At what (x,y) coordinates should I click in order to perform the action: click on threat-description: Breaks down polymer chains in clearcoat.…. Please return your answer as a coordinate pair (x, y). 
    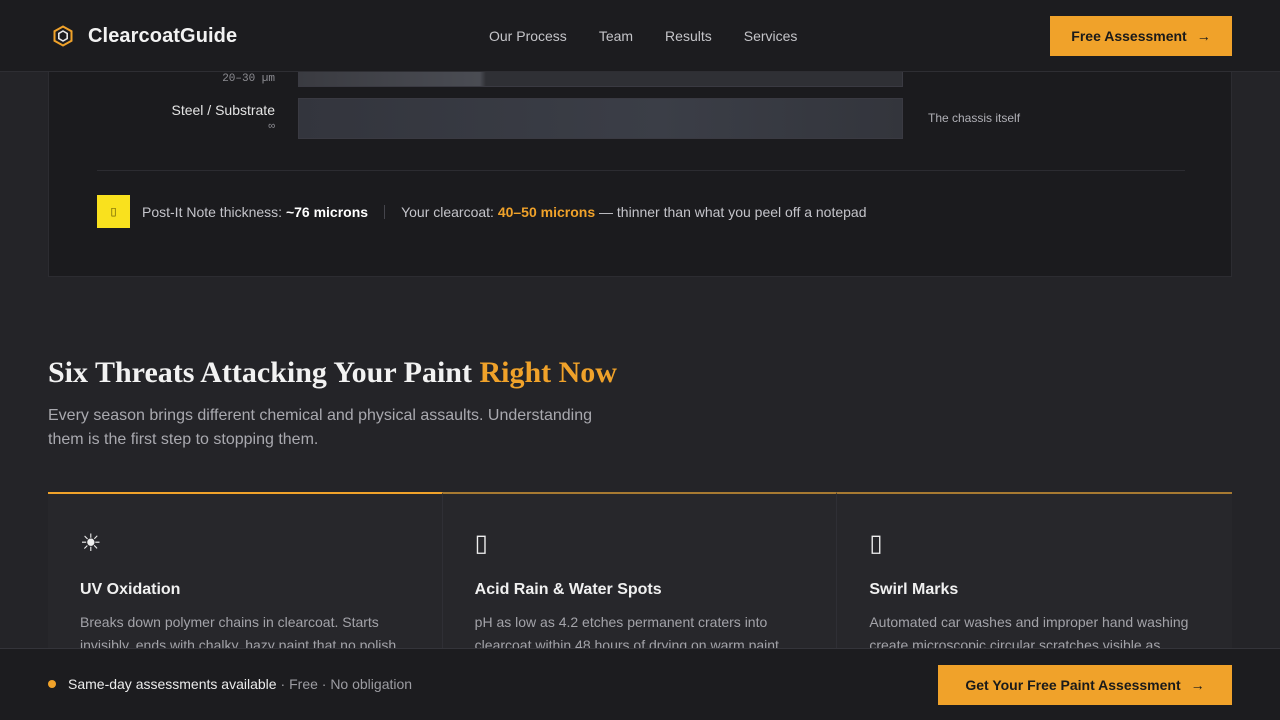
    Looking at the image, I should click on (238, 633).